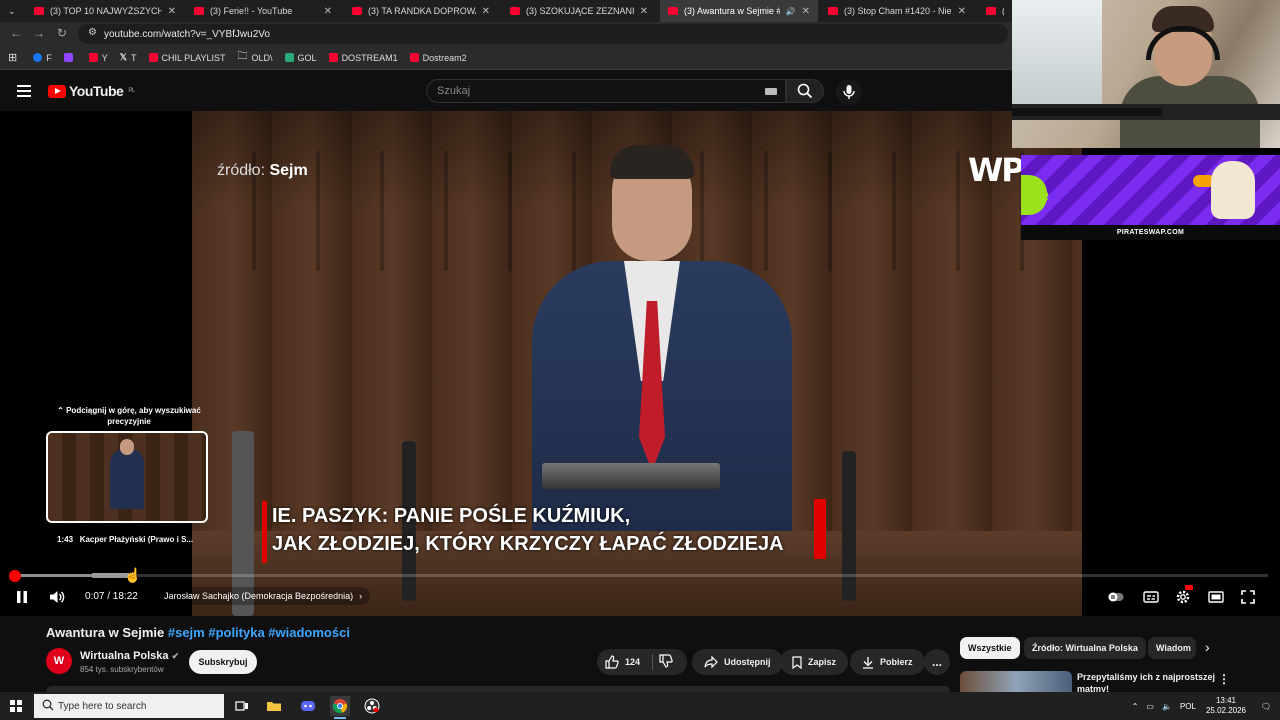  What do you see at coordinates (133, 575) in the screenshot?
I see `hand-cursor-icon: ☝` at bounding box center [133, 575].